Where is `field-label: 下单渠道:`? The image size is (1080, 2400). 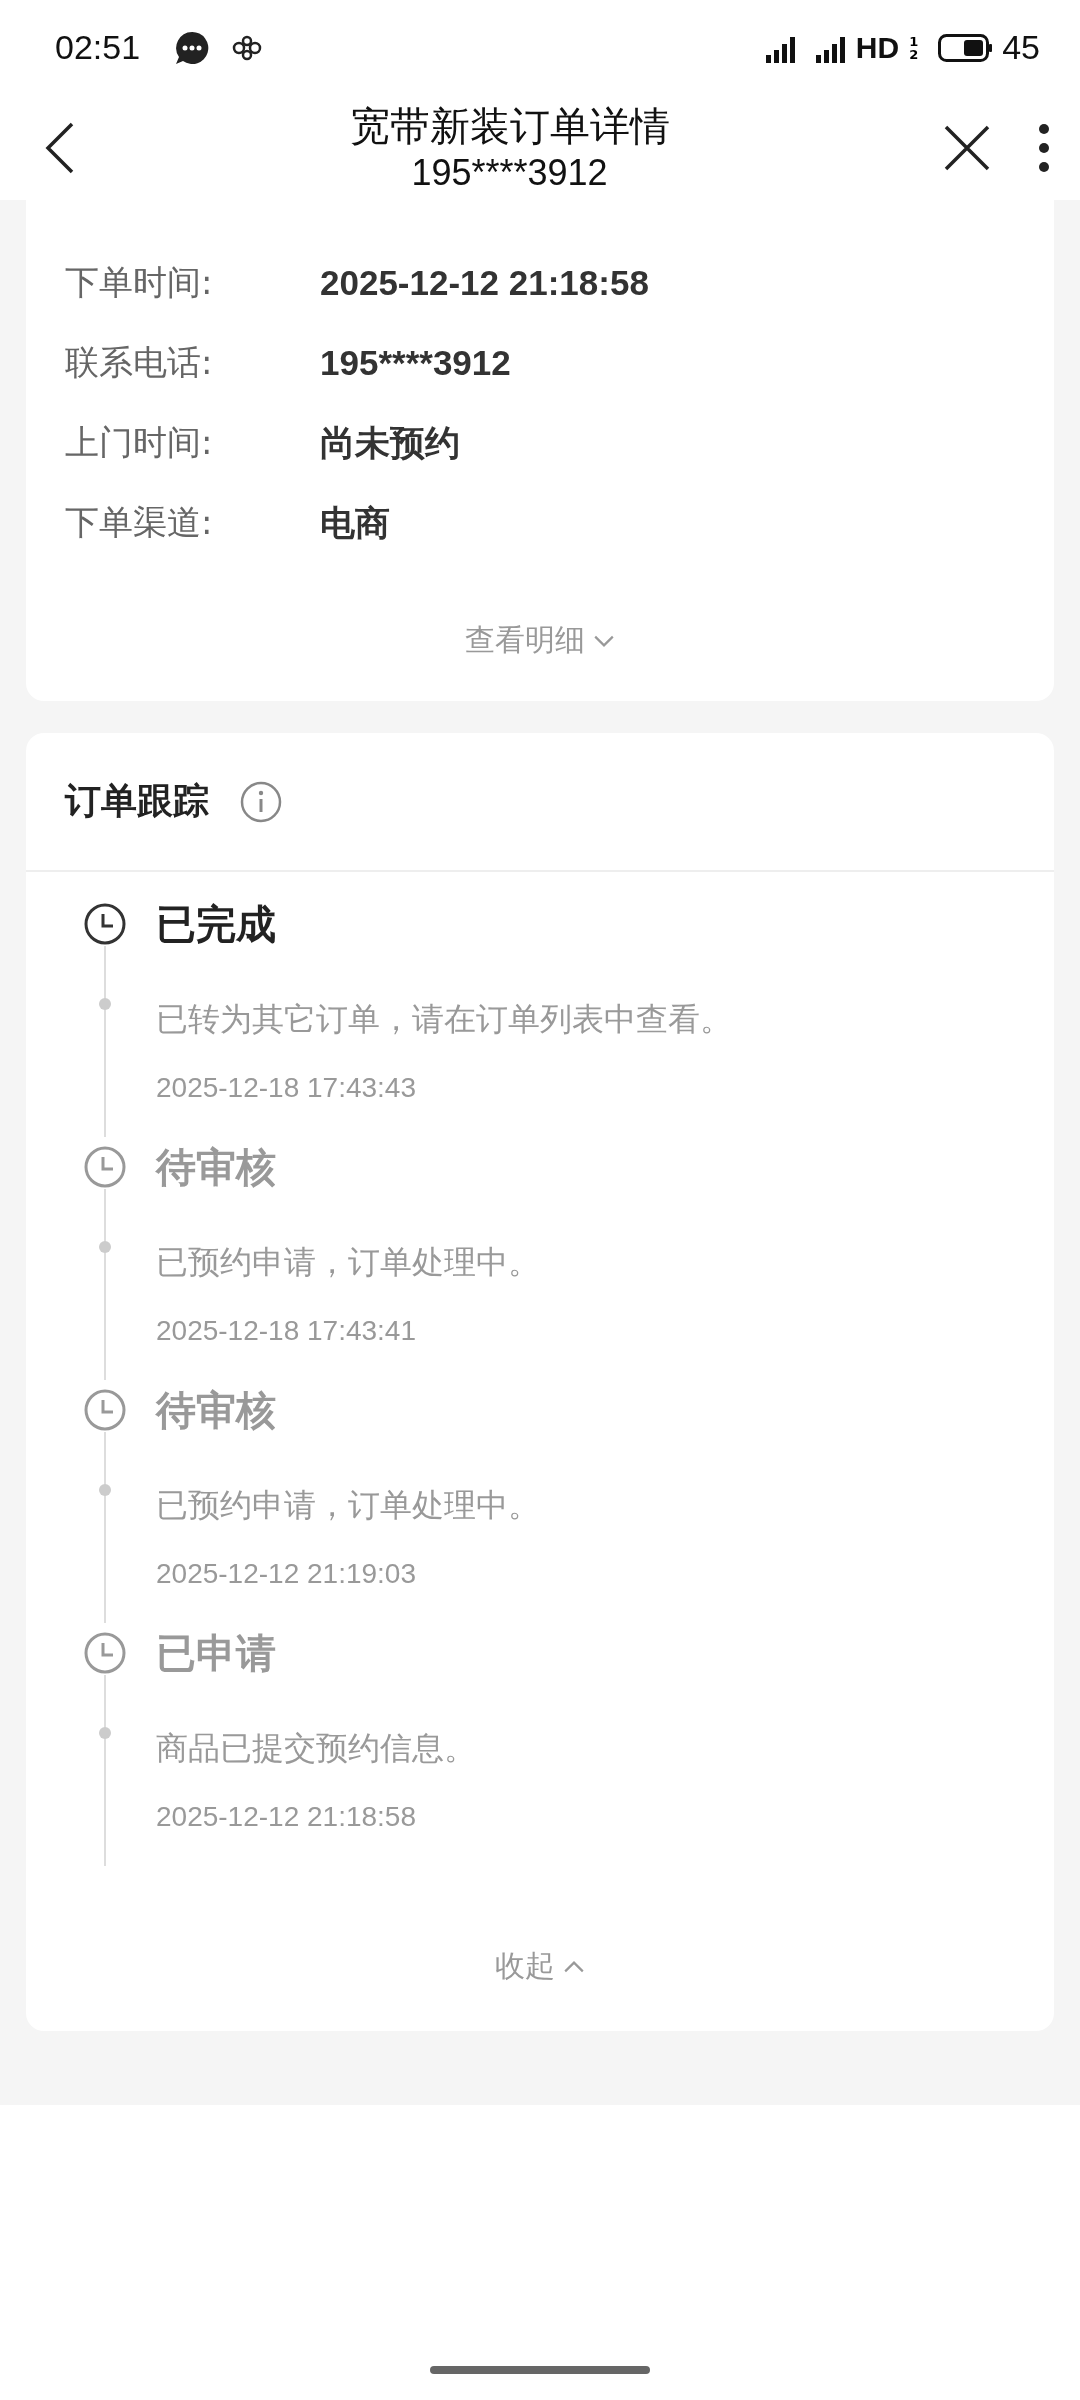 field-label: 下单渠道: is located at coordinates (139, 522).